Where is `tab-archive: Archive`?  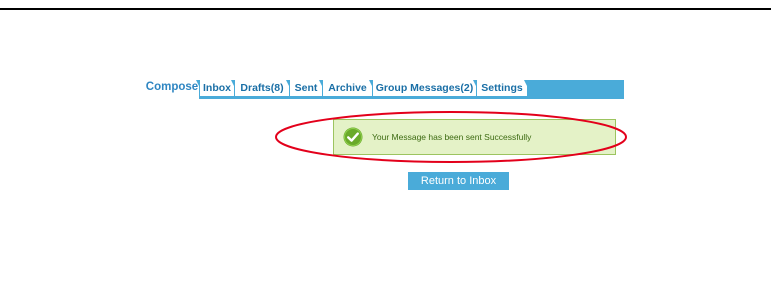
tab-archive: Archive is located at coordinates (348, 88).